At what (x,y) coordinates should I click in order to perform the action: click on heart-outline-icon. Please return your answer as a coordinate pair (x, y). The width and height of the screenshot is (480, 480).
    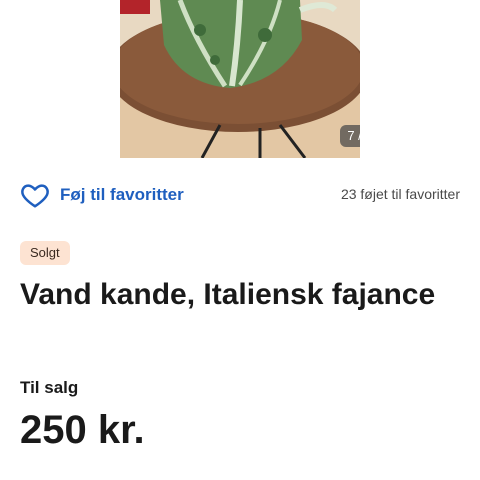
    Looking at the image, I should click on (35, 195).